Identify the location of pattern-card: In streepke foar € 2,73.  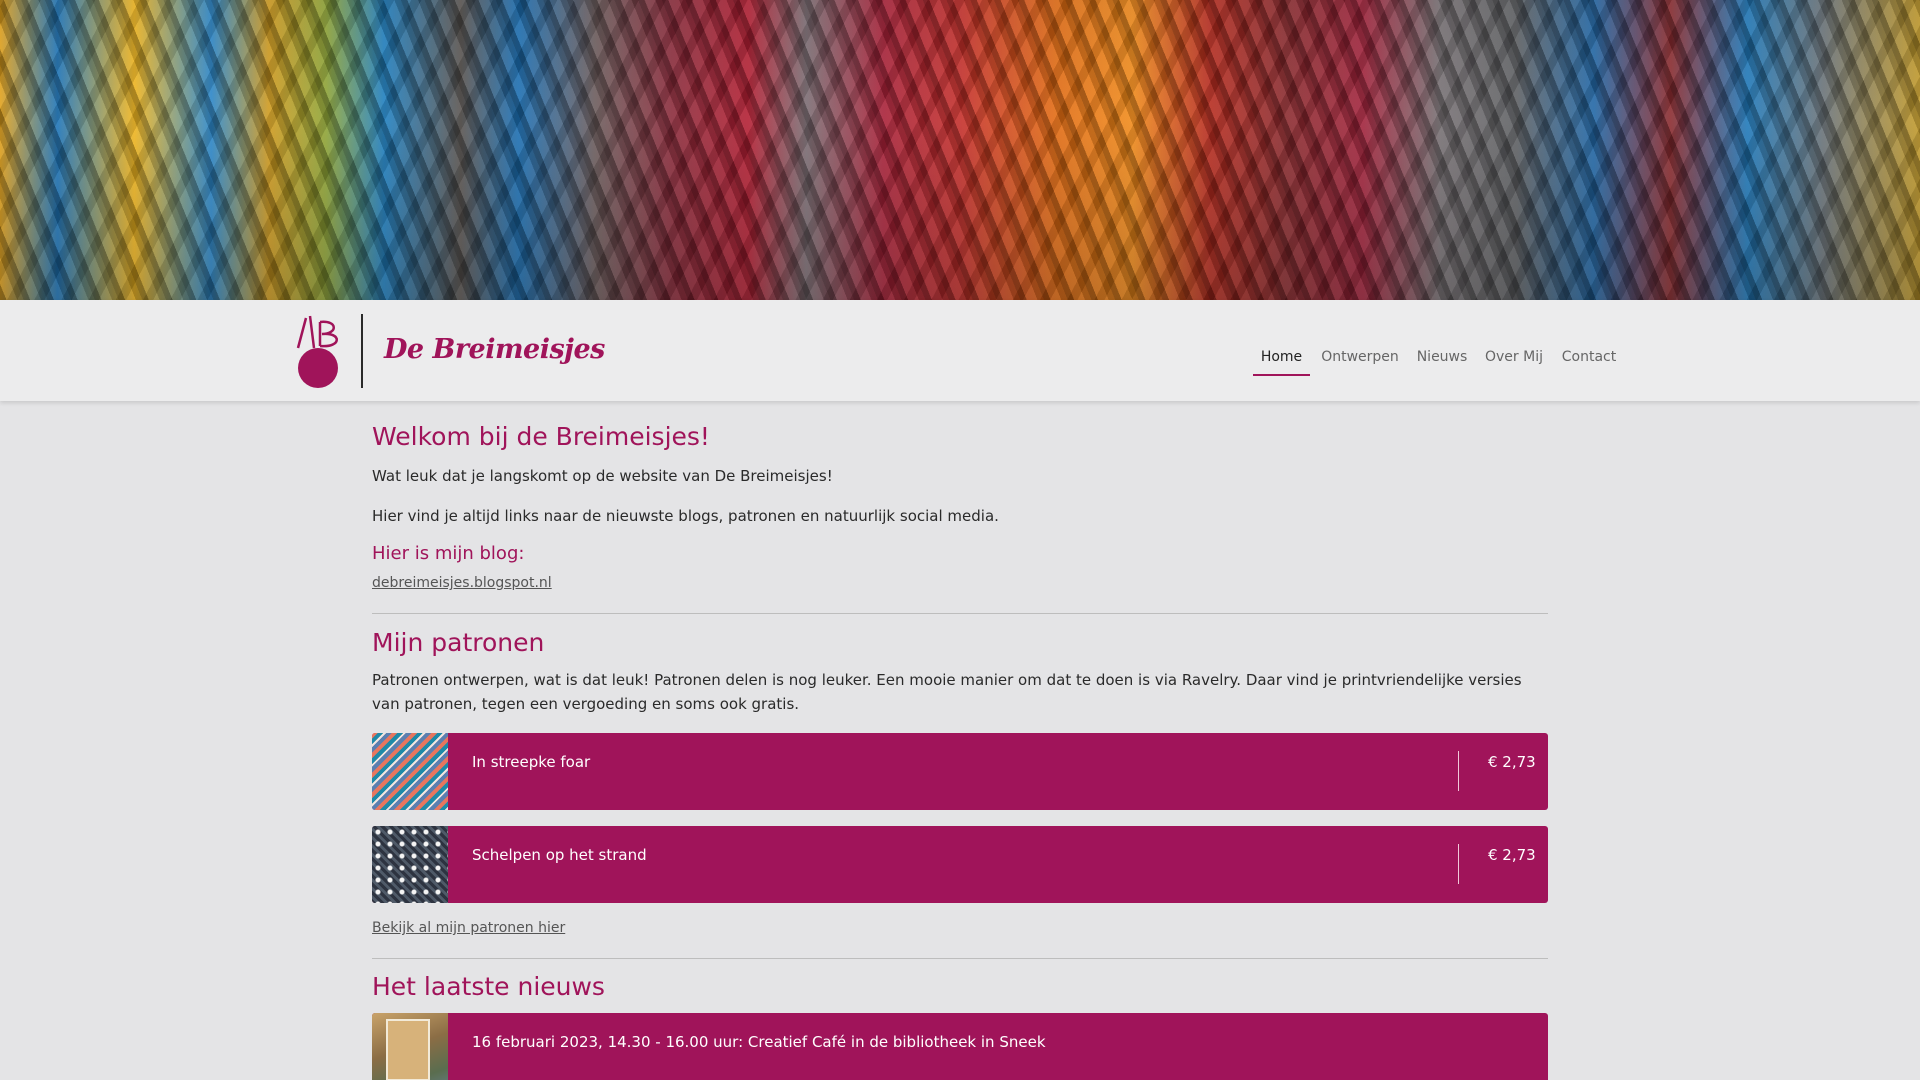
(960, 771).